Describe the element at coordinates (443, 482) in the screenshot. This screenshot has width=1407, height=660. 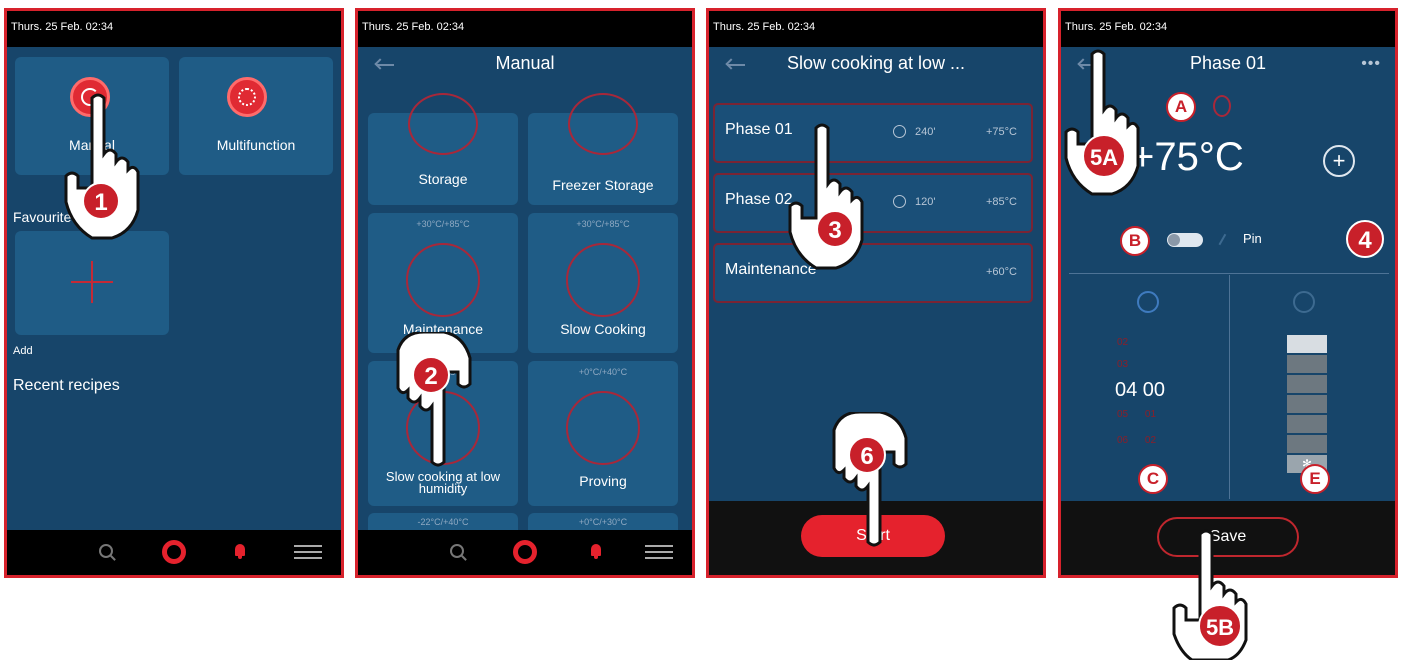
I see `slow-cooking-low-humidity-label: Slow cooking at low humidity` at that location.